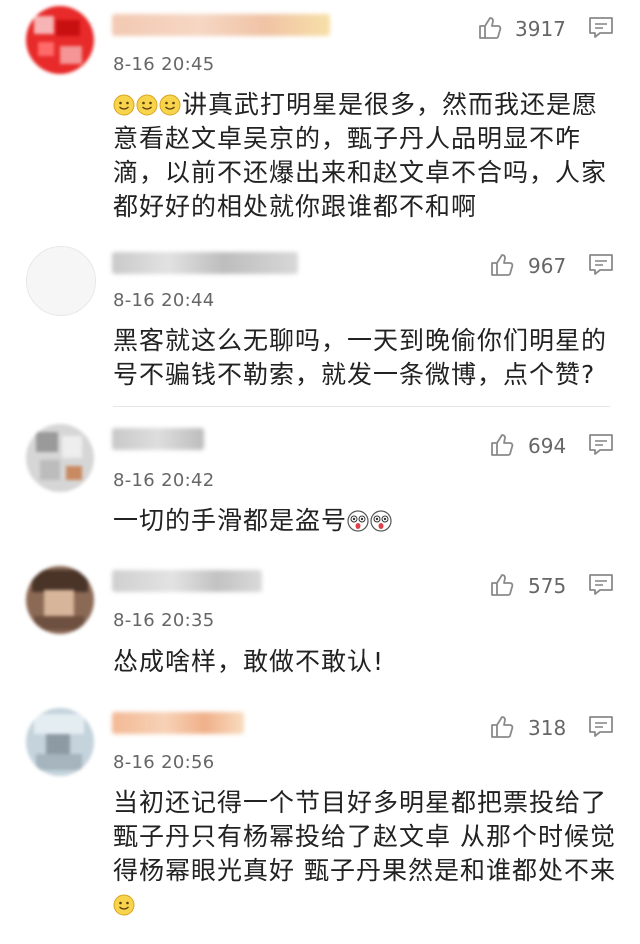 The image size is (640, 944). Describe the element at coordinates (164, 64) in the screenshot. I see `comment-time: 8-16 20:45` at that location.